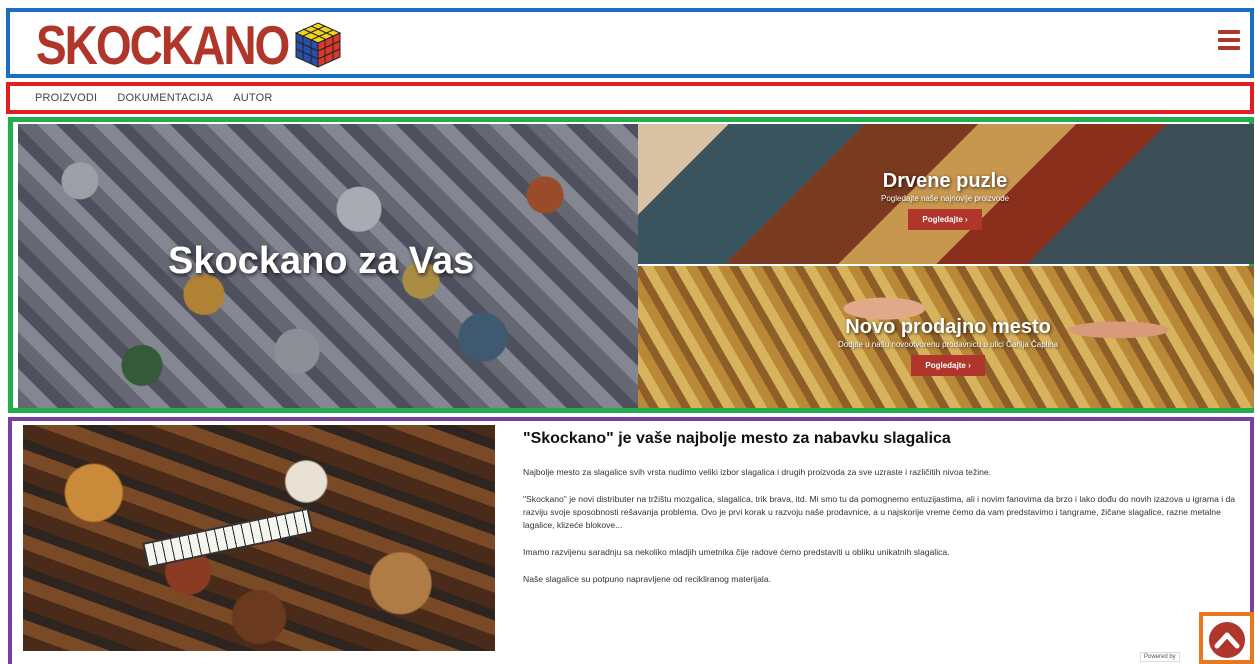 The width and height of the screenshot is (1255, 664). Describe the element at coordinates (228, 538) in the screenshot. I see `piano-keyboard-puzzle` at that location.